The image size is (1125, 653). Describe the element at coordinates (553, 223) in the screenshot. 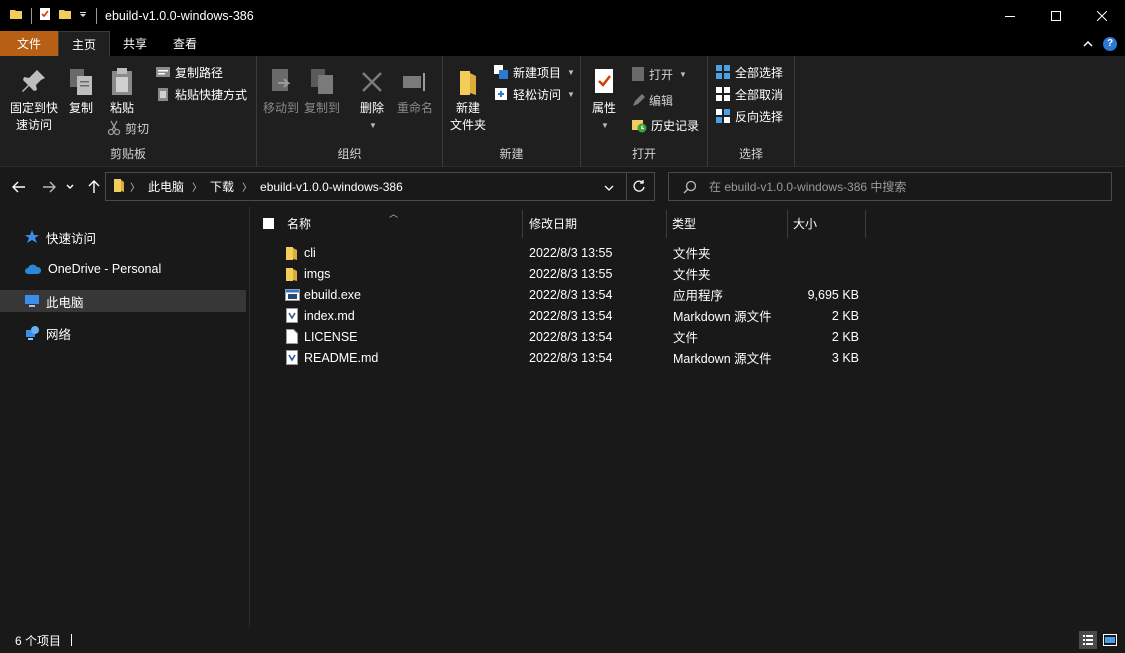

I see `column-header-date: 修改日期` at that location.